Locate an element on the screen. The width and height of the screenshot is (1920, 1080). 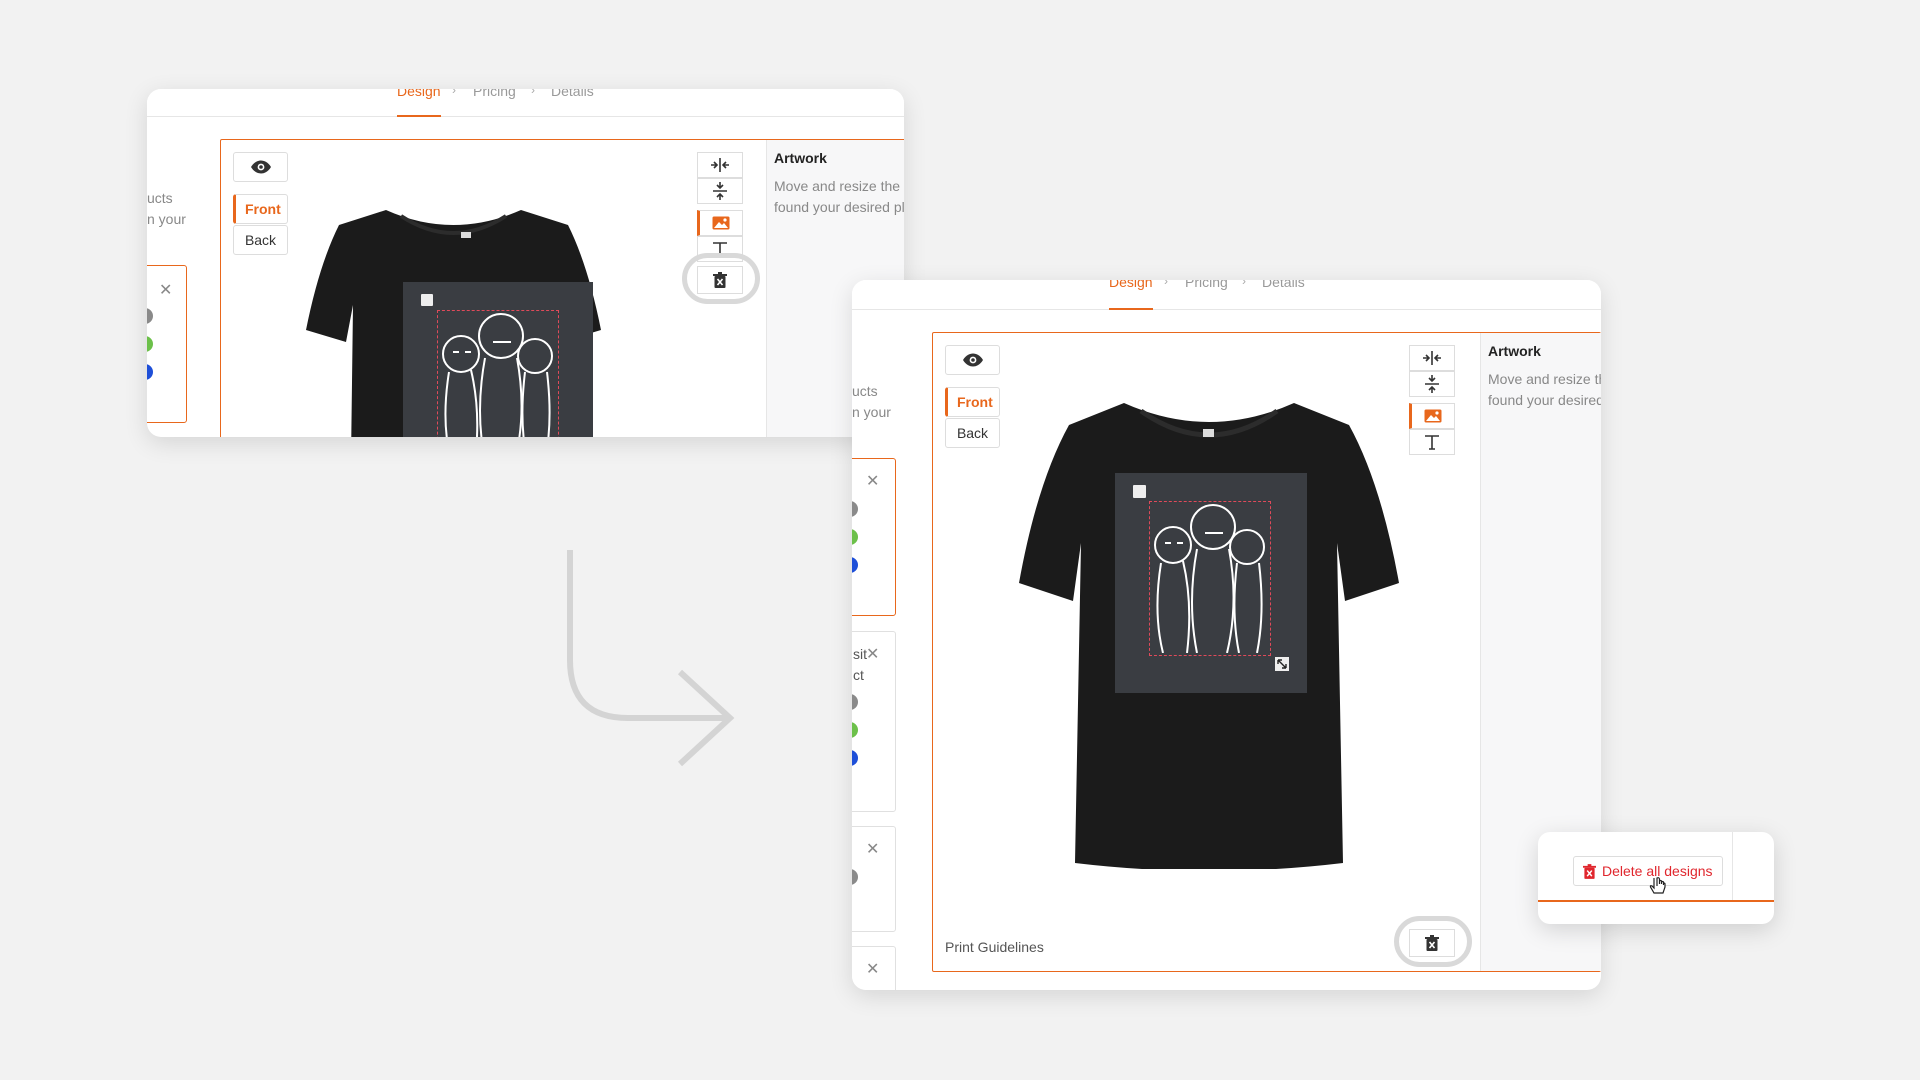
design-canvas: Front Back is located at coordinates (562, 288).